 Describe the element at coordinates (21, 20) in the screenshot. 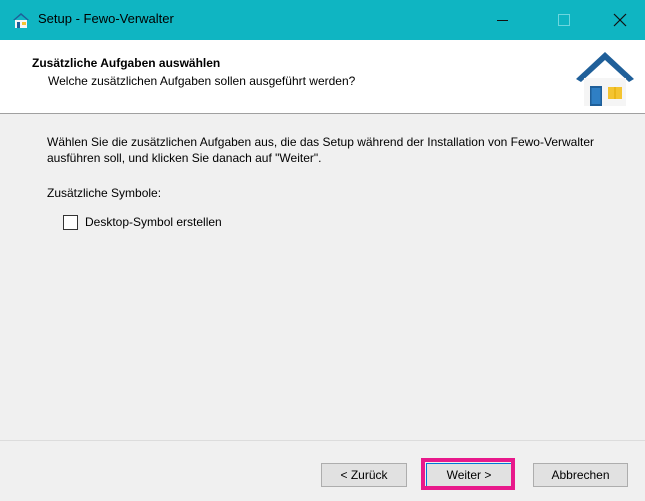

I see `house-icon` at that location.